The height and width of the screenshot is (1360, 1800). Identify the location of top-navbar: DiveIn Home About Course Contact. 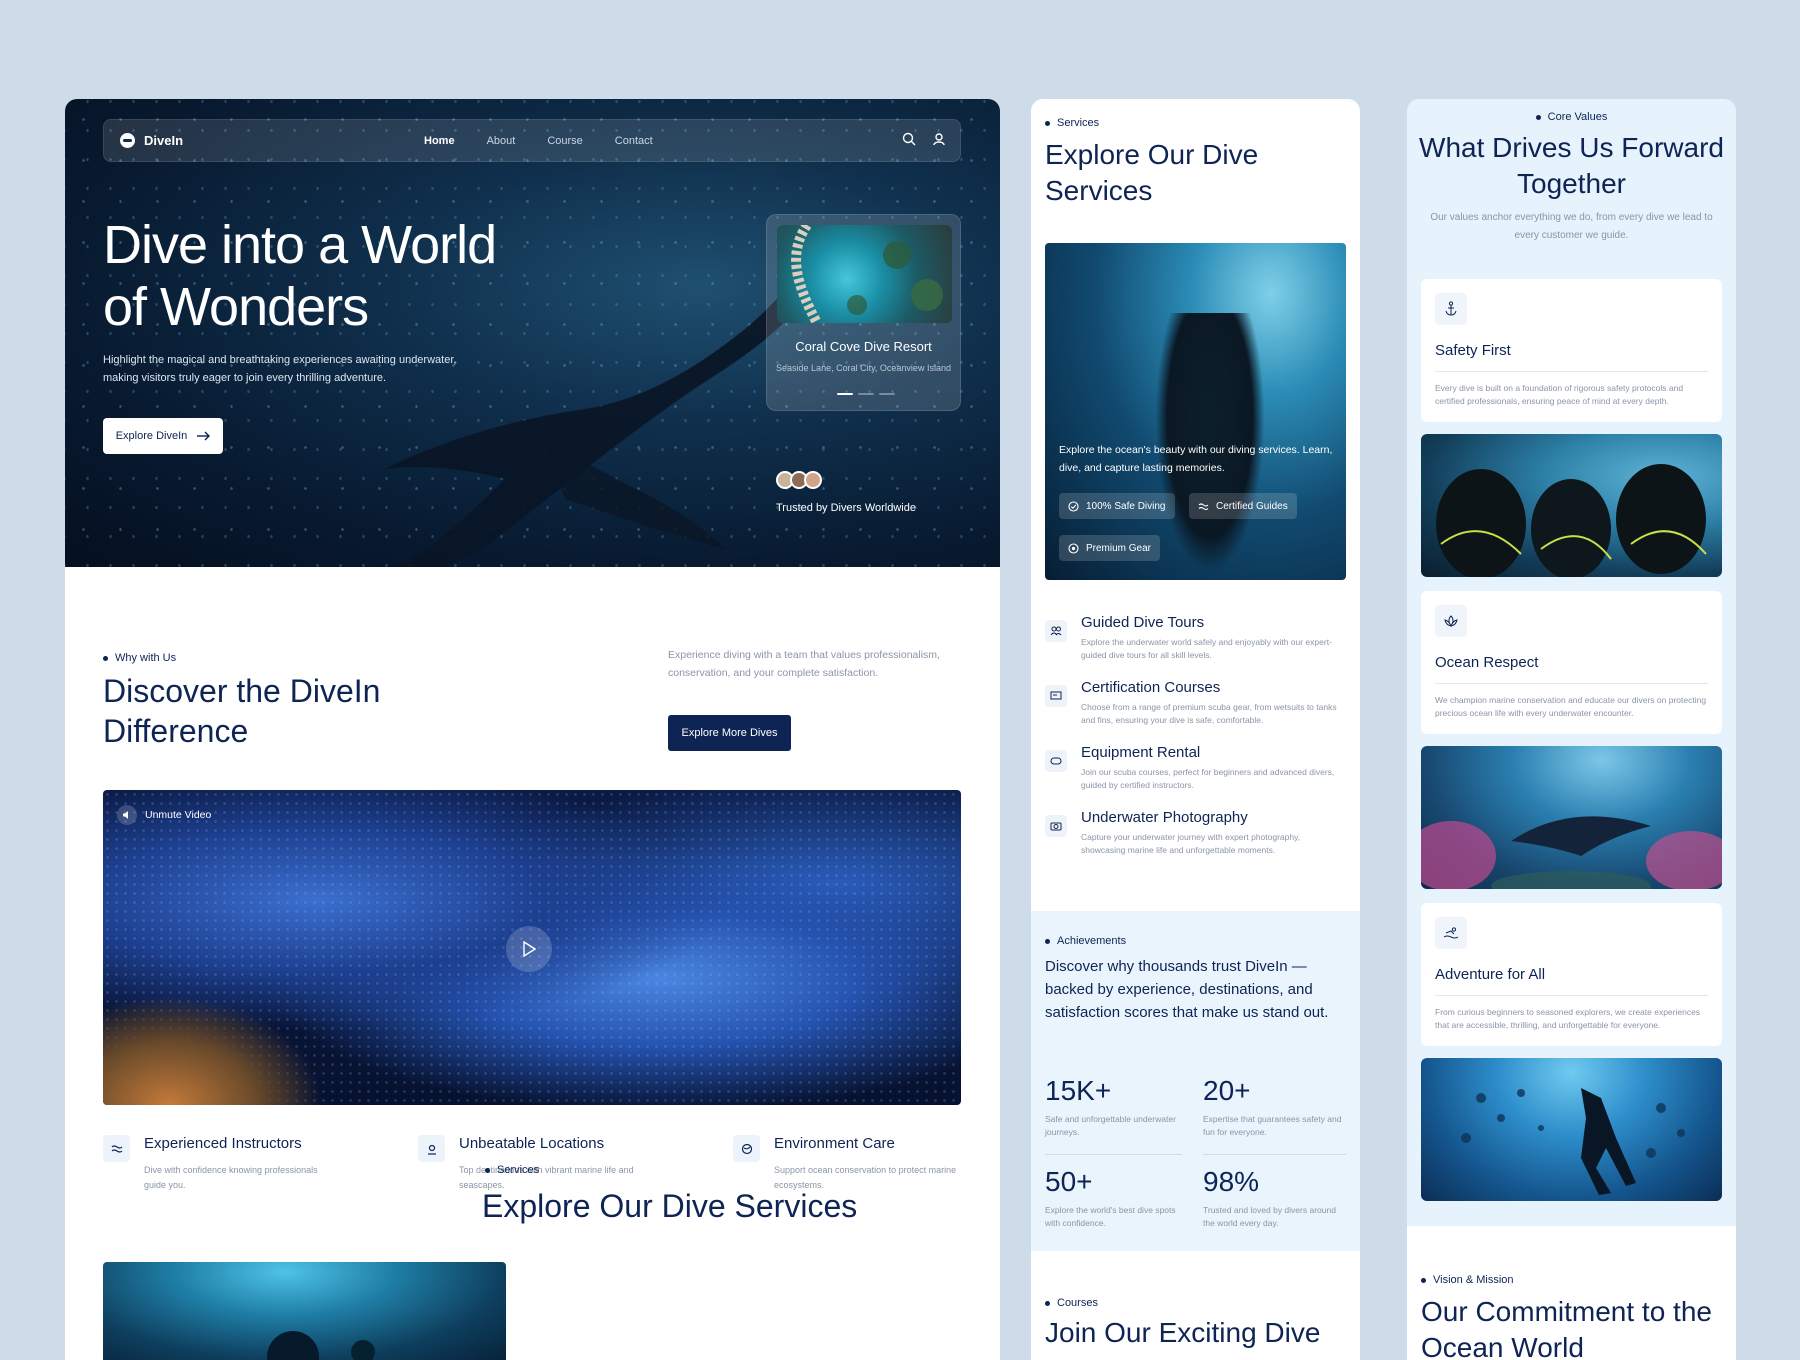
(532, 140).